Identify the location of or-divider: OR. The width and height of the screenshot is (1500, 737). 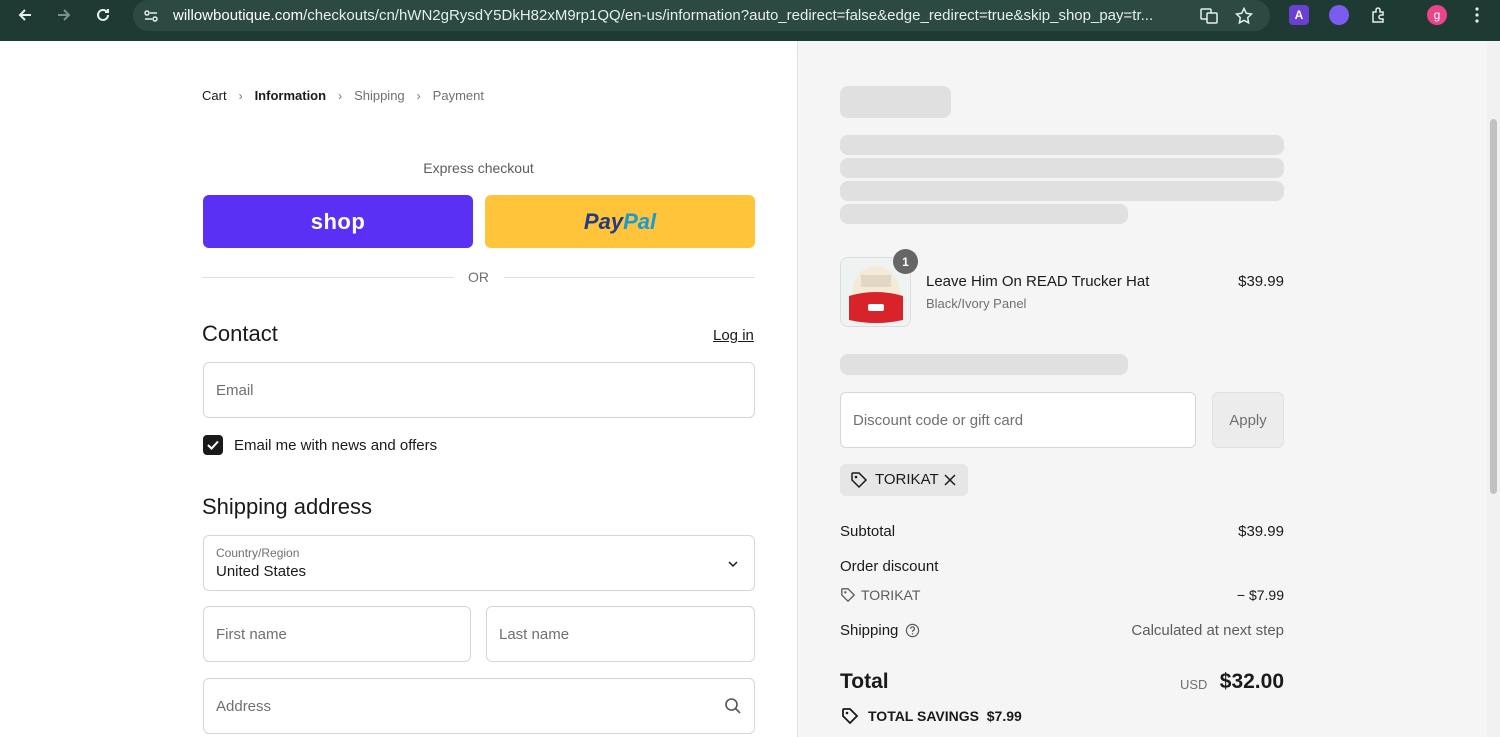
(478, 278).